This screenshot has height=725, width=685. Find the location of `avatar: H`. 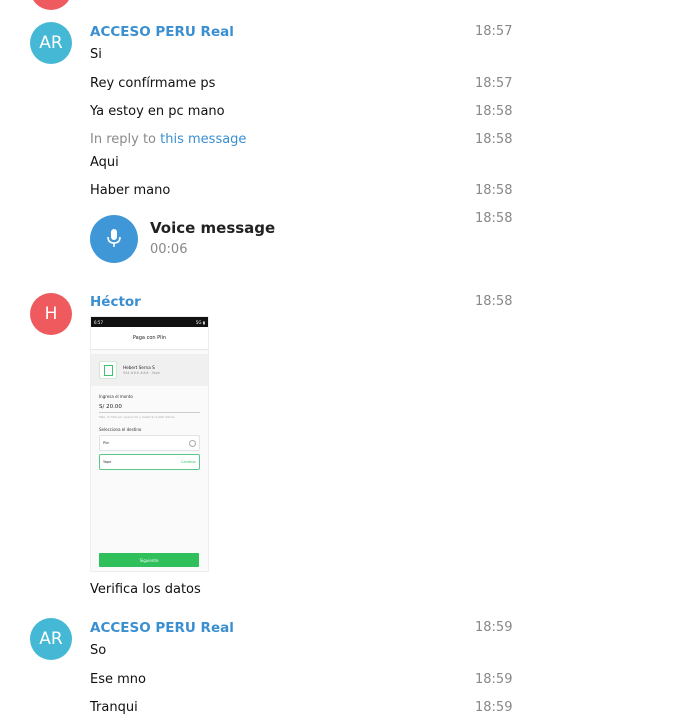

avatar: H is located at coordinates (51, 314).